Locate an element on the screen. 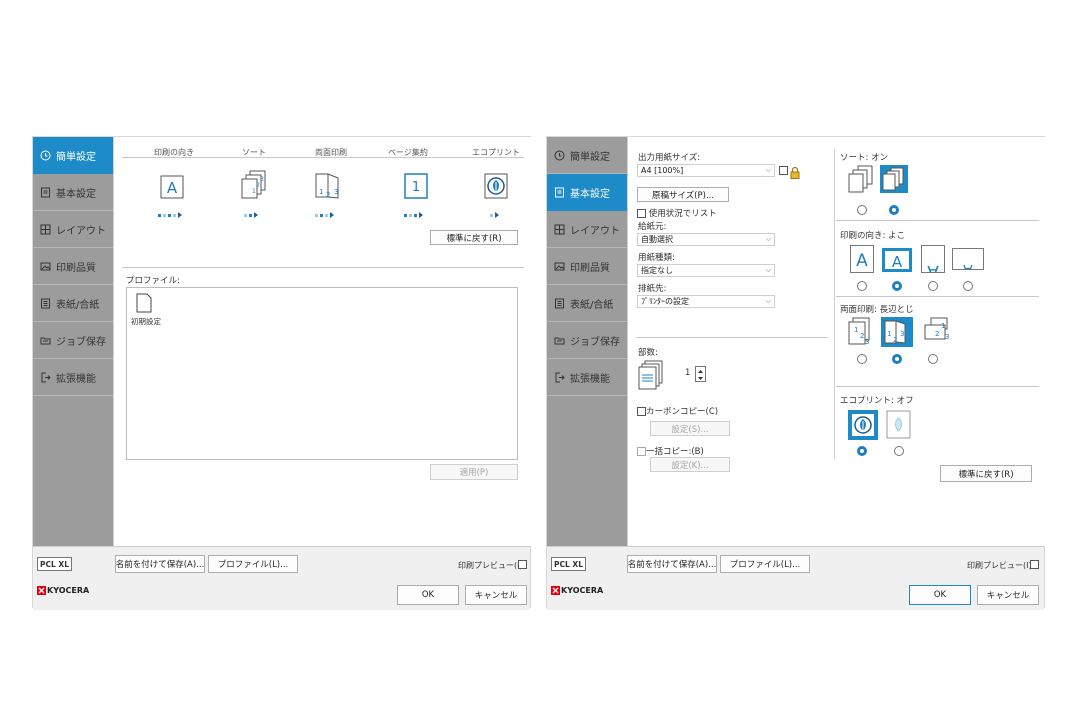 Image resolution: width=1081 pixels, height=721 pixels. sidebar-item-label: 表紙/合紙 is located at coordinates (78, 305).